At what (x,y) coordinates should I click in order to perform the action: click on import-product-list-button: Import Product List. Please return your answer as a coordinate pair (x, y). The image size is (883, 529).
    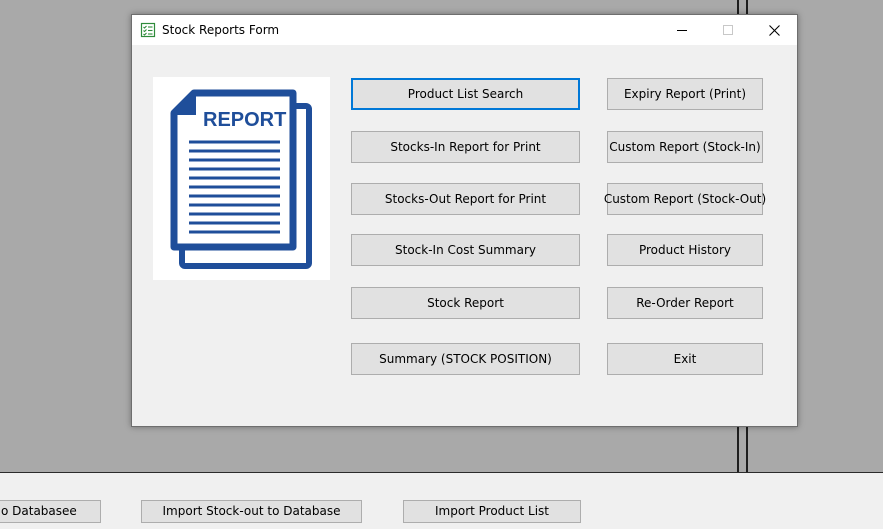
    Looking at the image, I should click on (492, 511).